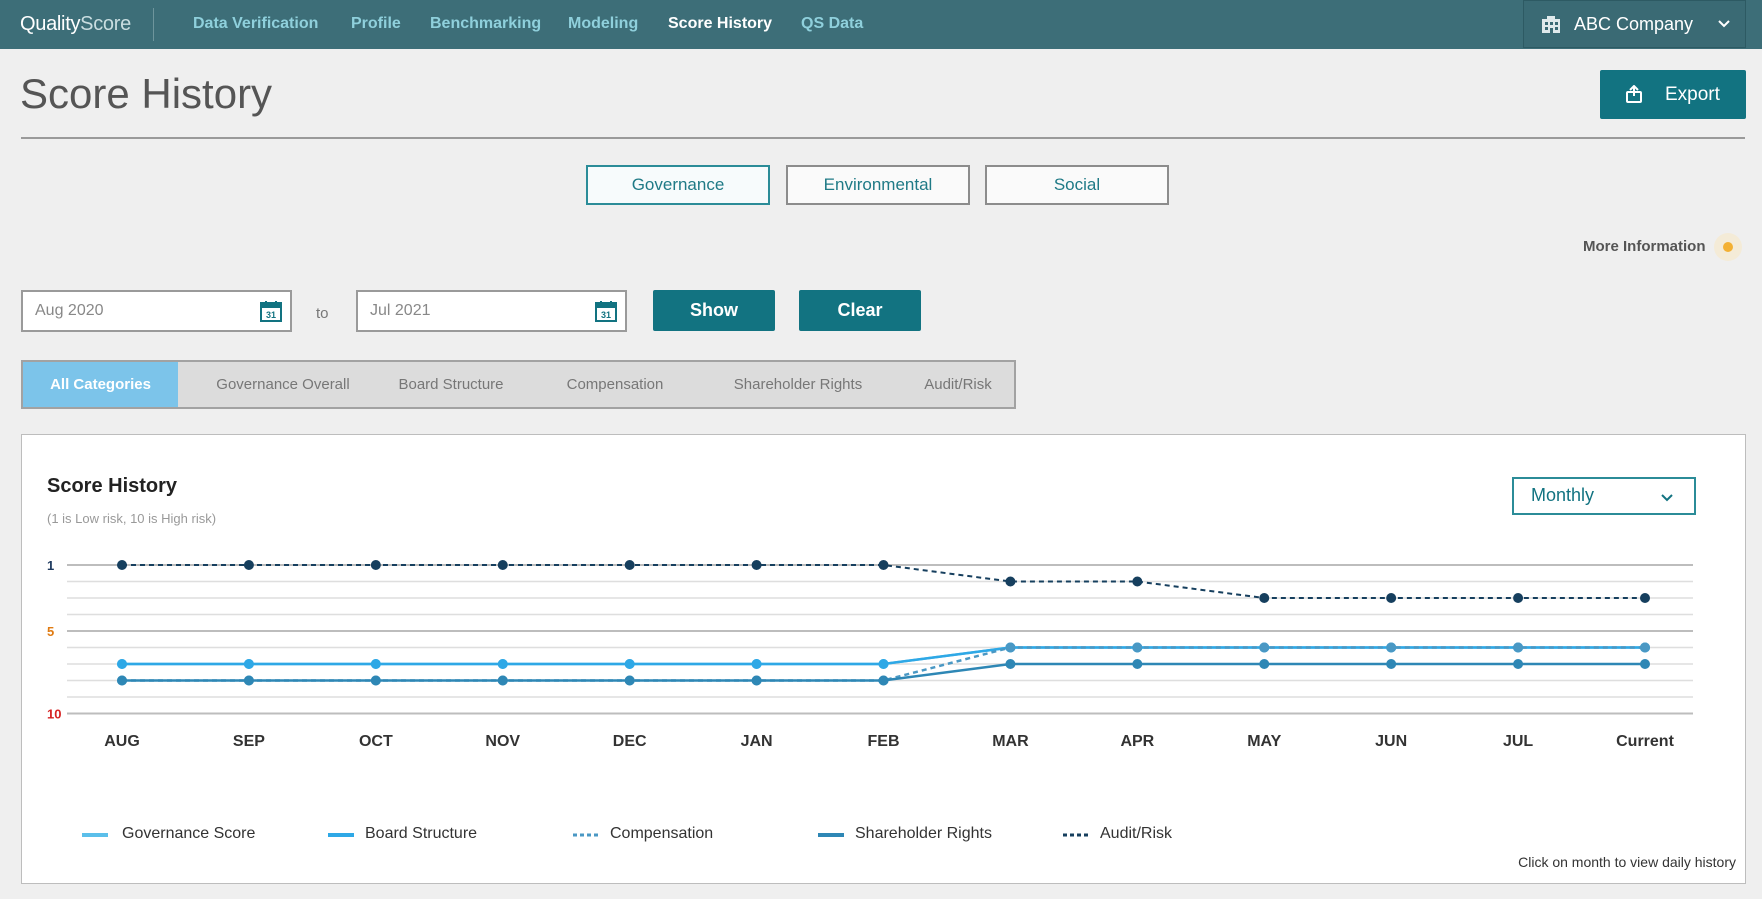  What do you see at coordinates (54, 714) in the screenshot?
I see `y-tick-label: 10` at bounding box center [54, 714].